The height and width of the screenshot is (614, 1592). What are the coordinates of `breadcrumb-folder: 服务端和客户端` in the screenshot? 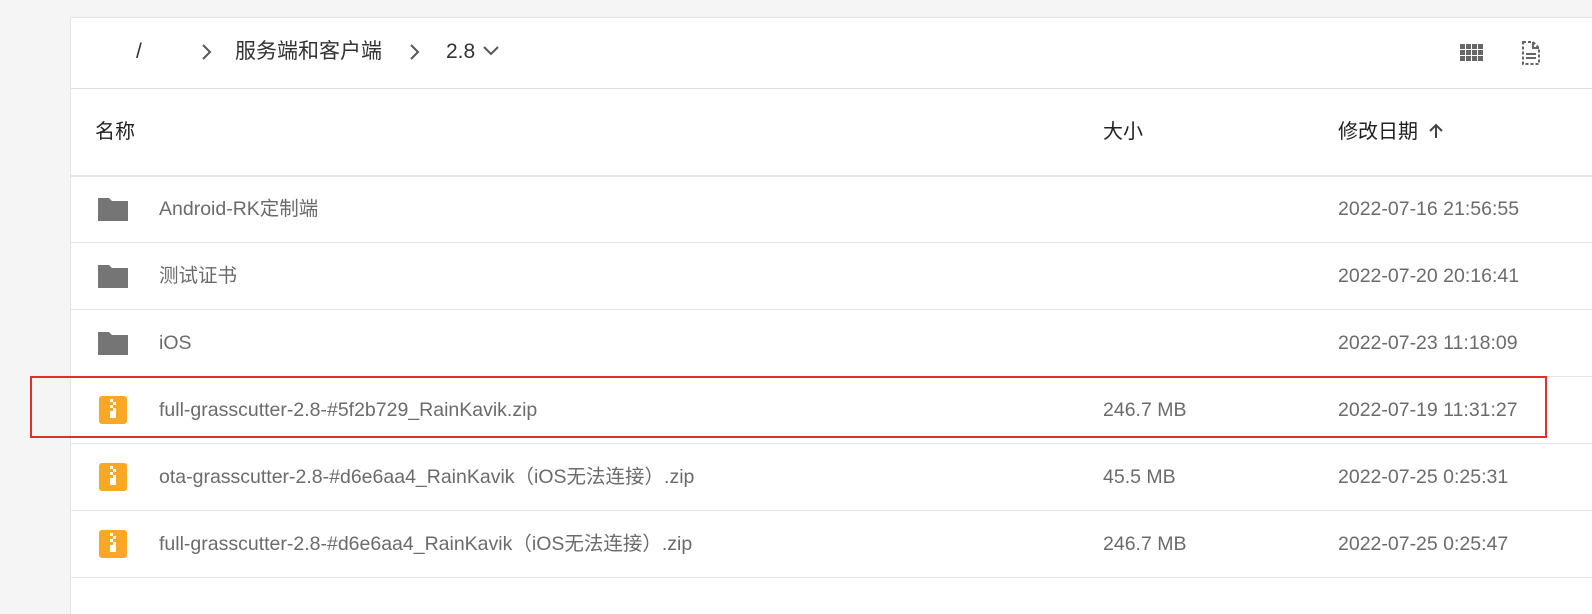 It's located at (308, 53).